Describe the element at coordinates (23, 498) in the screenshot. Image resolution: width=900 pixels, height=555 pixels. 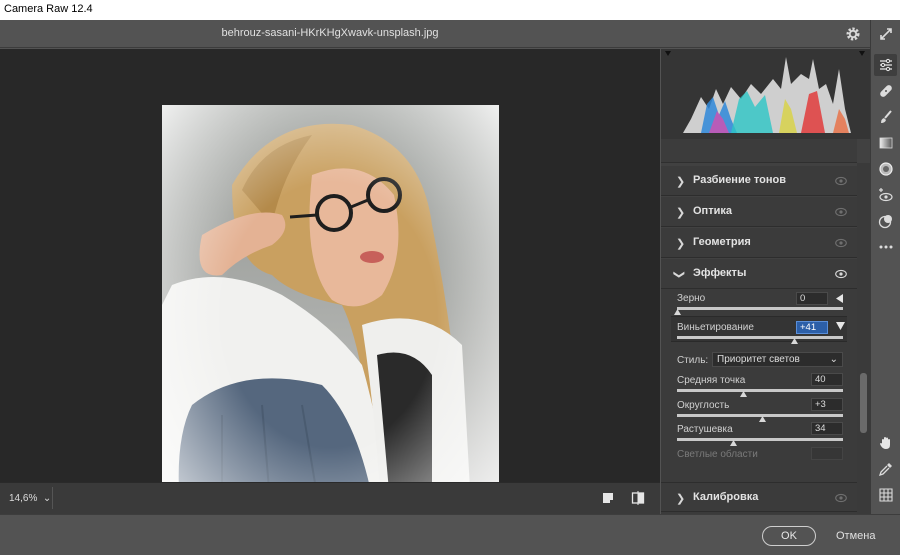
I see `zoom-value: 14,6%` at that location.